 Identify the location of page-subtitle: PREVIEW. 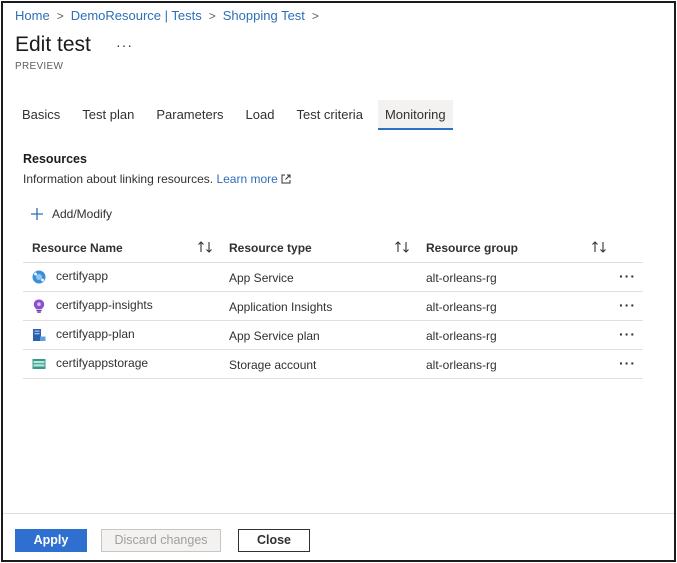
(39, 66).